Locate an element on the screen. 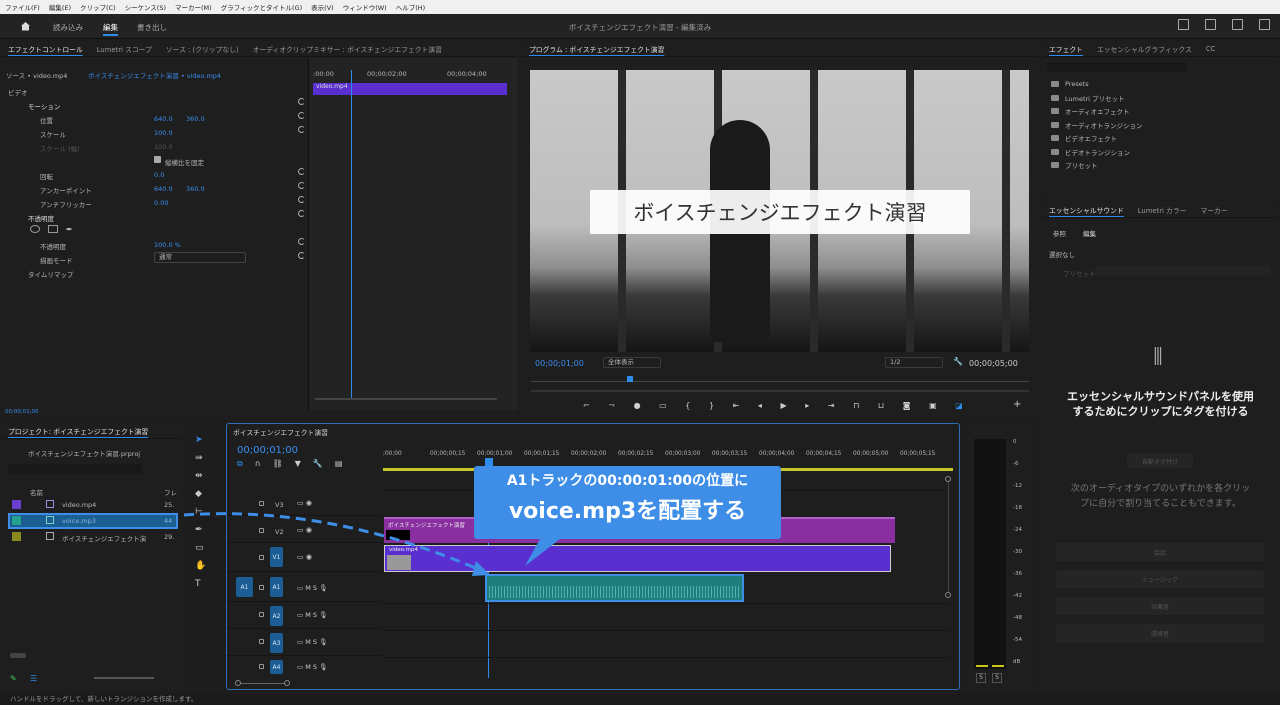  callout-line-1: A1トラックの00:00:01:00の位置に is located at coordinates (627, 481).